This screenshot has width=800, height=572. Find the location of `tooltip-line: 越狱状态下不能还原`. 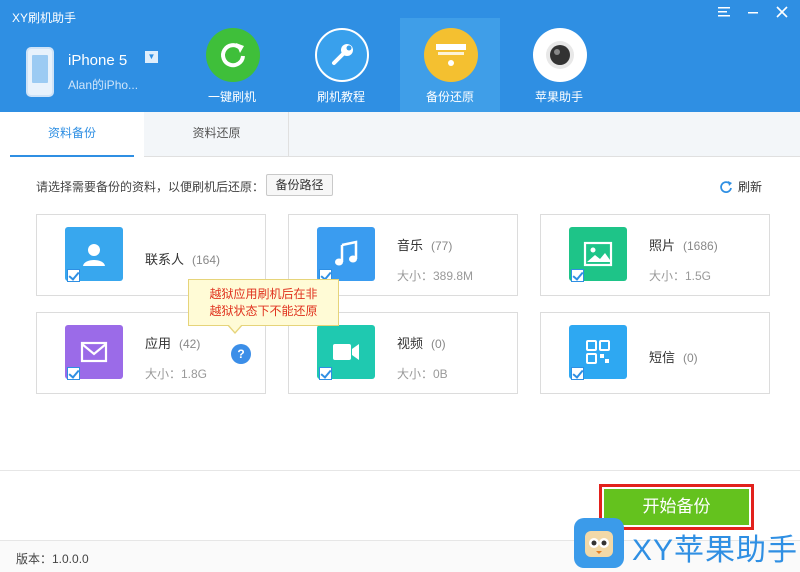

tooltip-line: 越狱状态下不能还原 is located at coordinates (263, 311).